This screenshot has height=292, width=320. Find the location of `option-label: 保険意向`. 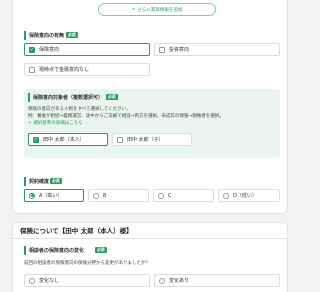

option-label: 保険意向 is located at coordinates (49, 50).